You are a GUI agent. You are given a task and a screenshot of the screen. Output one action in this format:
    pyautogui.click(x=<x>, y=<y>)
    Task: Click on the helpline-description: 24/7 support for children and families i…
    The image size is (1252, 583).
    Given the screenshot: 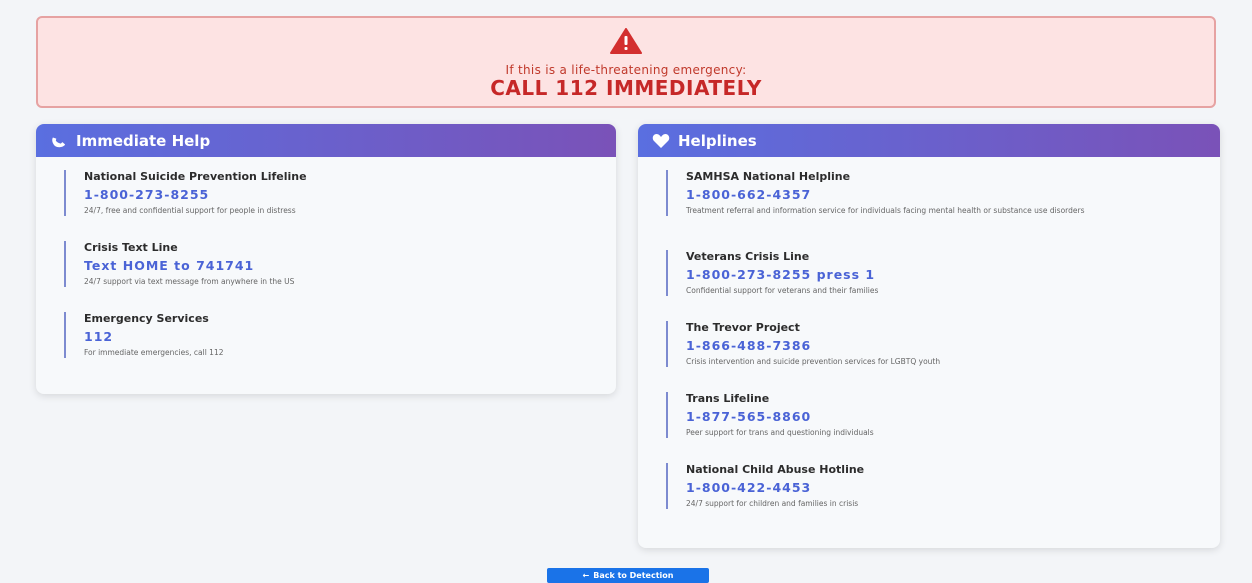 What is the action you would take?
    pyautogui.click(x=772, y=503)
    